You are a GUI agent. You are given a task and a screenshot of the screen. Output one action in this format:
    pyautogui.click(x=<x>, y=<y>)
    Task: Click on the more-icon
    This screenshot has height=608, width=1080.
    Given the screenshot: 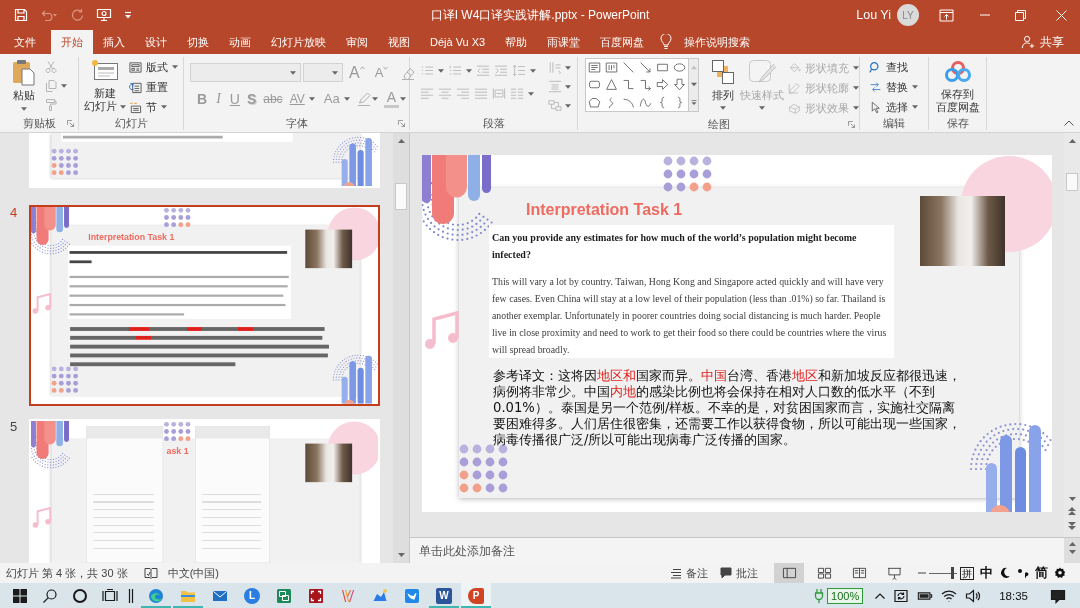 What is the action you would take?
    pyautogui.click(x=693, y=102)
    